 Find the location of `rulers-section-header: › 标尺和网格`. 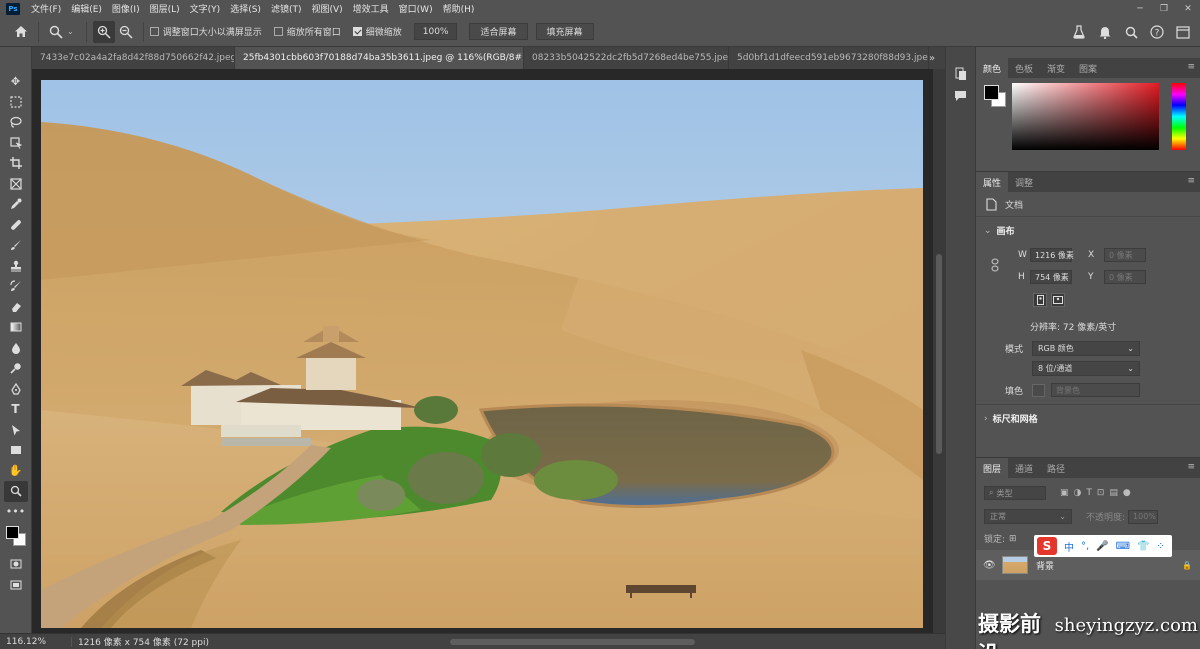

rulers-section-header: › 标尺和网格 is located at coordinates (1011, 419).